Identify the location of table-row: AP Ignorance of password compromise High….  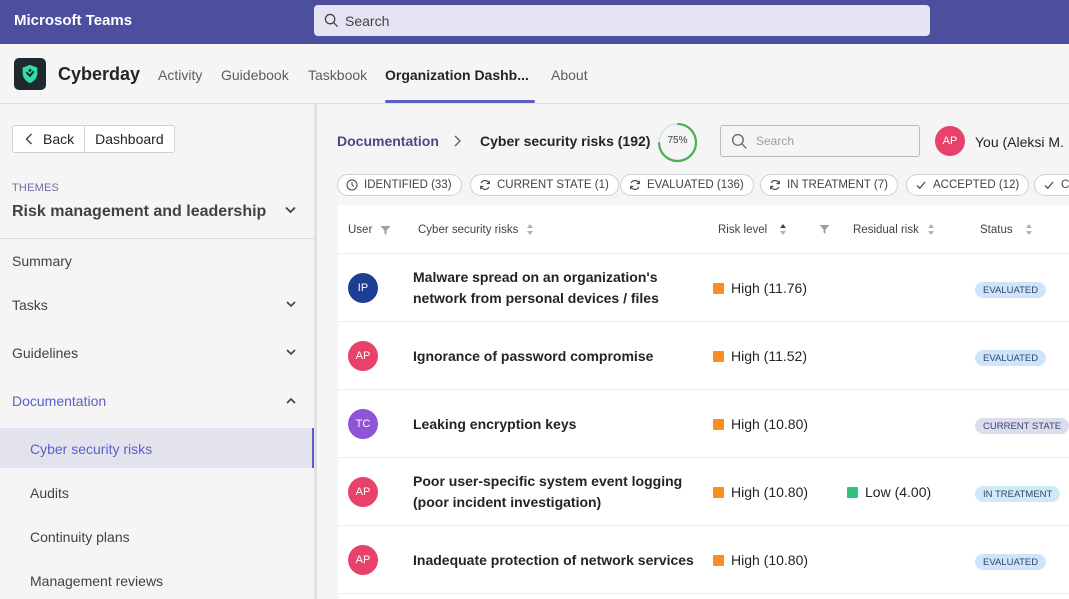
(703, 356).